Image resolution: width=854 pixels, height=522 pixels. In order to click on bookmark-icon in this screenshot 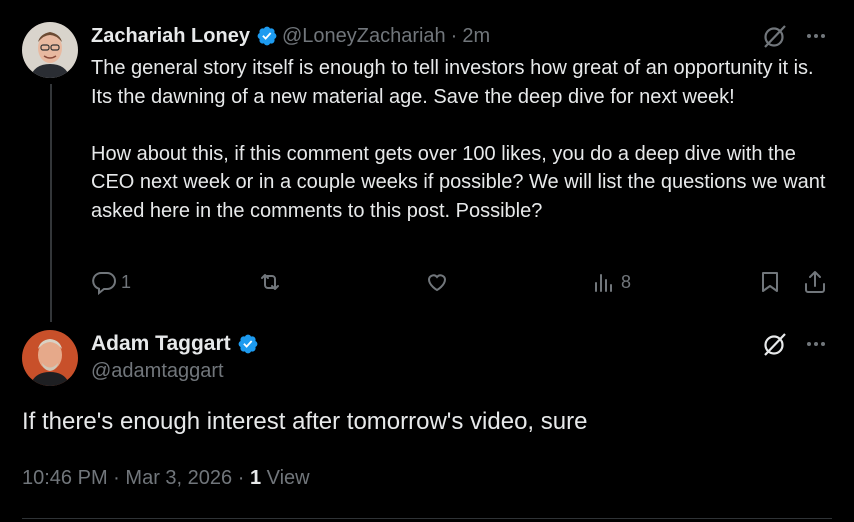, I will do `click(770, 282)`.